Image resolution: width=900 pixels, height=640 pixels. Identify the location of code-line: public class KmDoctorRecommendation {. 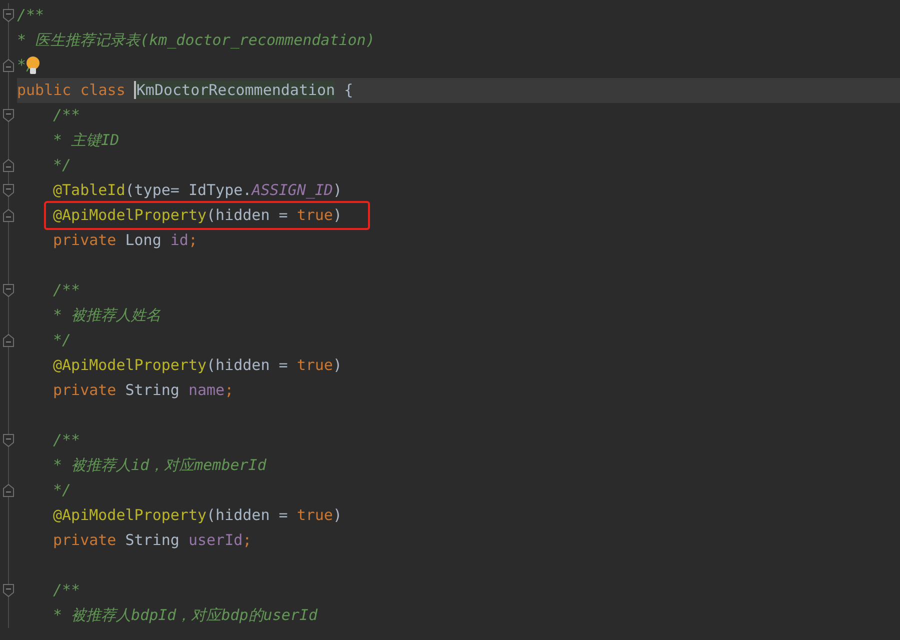
(185, 91).